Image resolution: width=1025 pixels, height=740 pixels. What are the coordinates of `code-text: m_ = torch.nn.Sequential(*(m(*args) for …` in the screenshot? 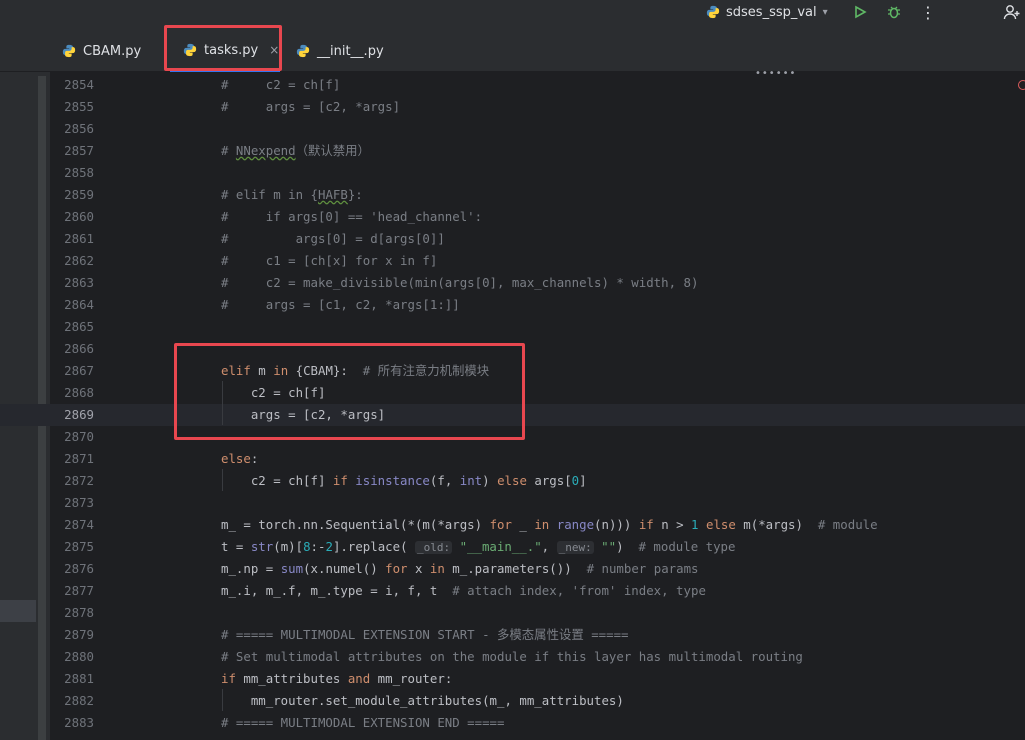 It's located at (549, 525).